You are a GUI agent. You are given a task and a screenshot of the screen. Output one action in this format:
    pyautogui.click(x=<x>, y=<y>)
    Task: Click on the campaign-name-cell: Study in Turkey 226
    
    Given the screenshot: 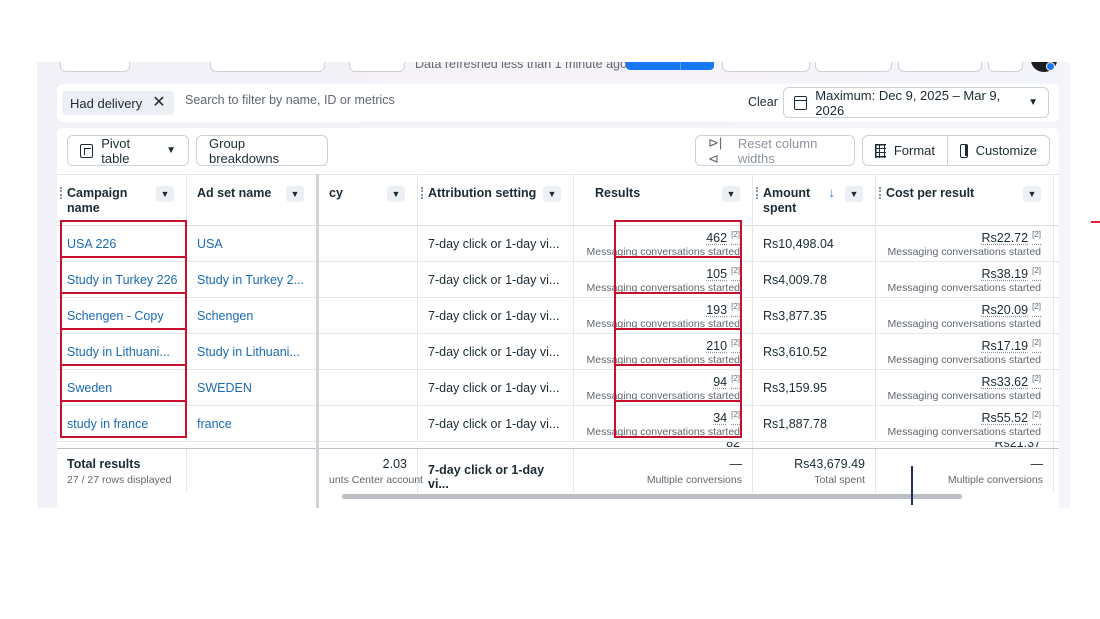 What is the action you would take?
    pyautogui.click(x=122, y=279)
    